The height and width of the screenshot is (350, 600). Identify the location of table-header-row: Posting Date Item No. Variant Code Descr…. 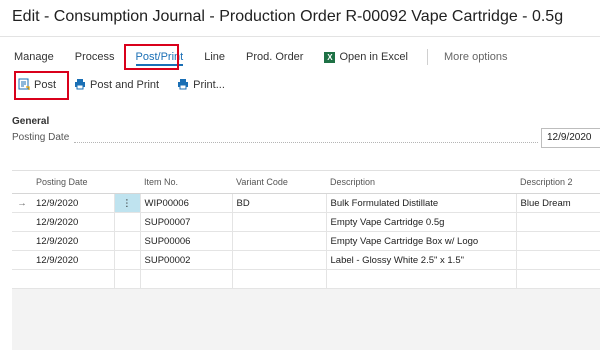
(306, 182).